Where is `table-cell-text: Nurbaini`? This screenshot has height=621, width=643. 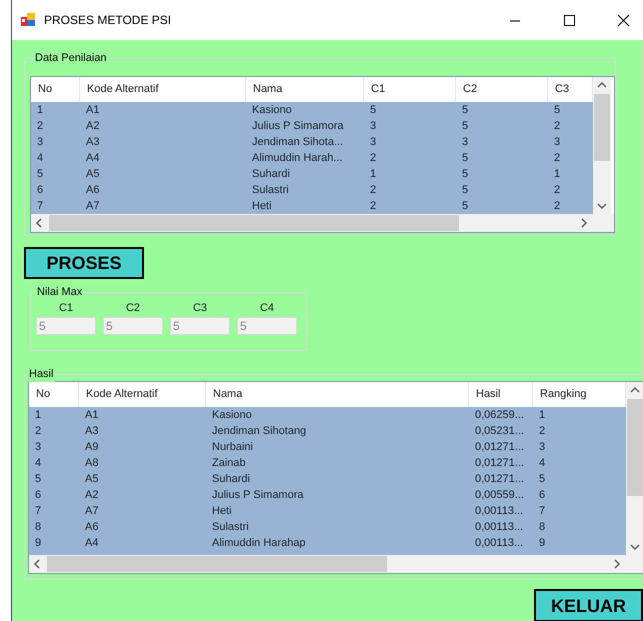 table-cell-text: Nurbaini is located at coordinates (232, 447).